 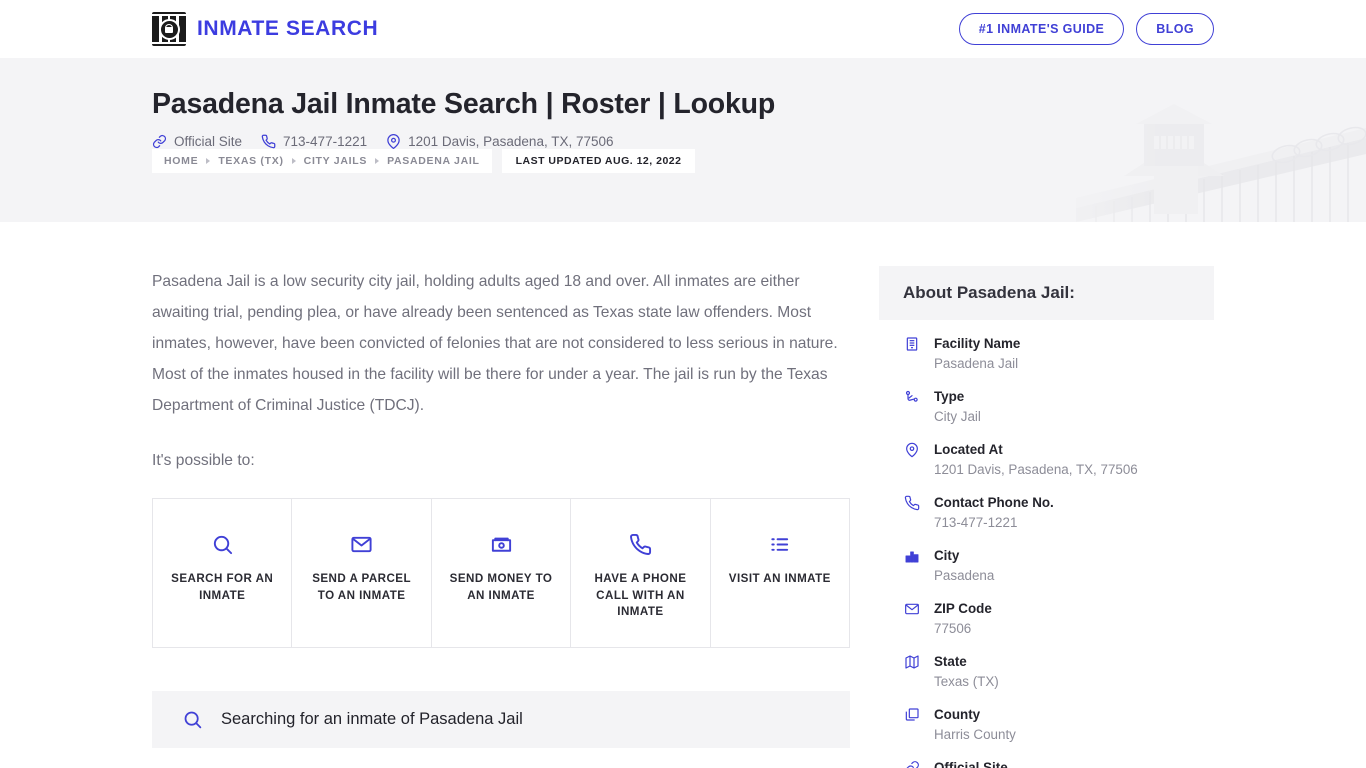 I want to click on blog-button: BLOG, so click(x=1175, y=29).